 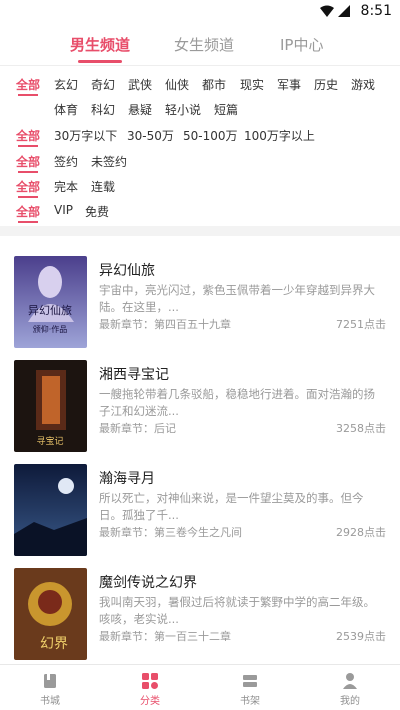 I want to click on section-divider, so click(x=200, y=231).